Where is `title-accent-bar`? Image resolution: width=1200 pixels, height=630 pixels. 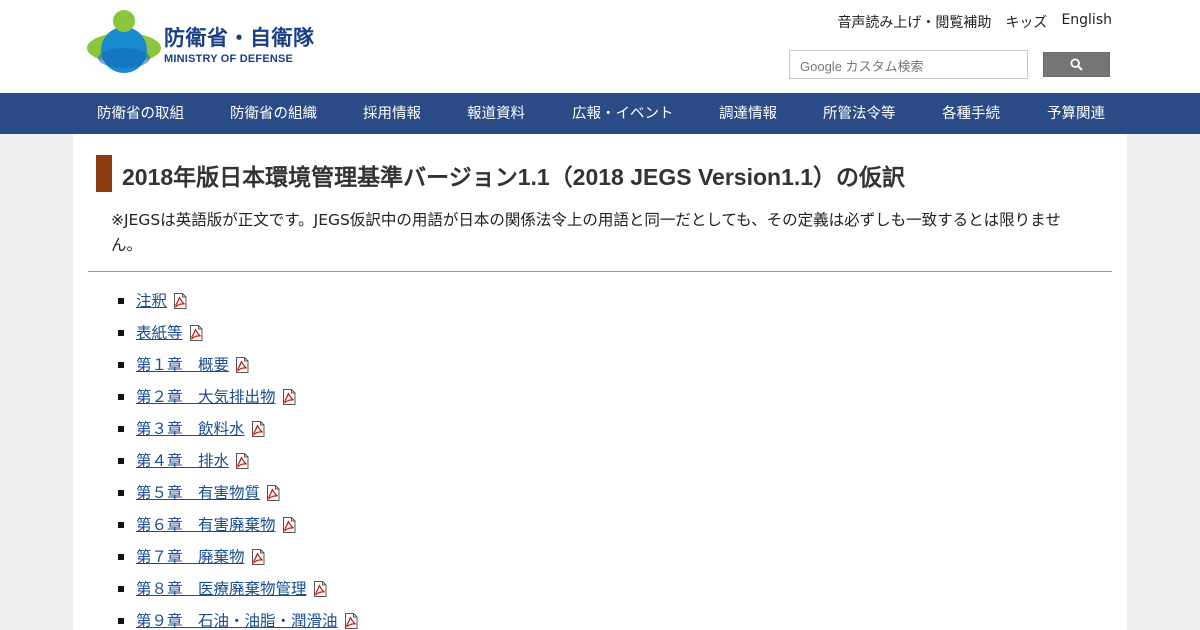
title-accent-bar is located at coordinates (104, 173).